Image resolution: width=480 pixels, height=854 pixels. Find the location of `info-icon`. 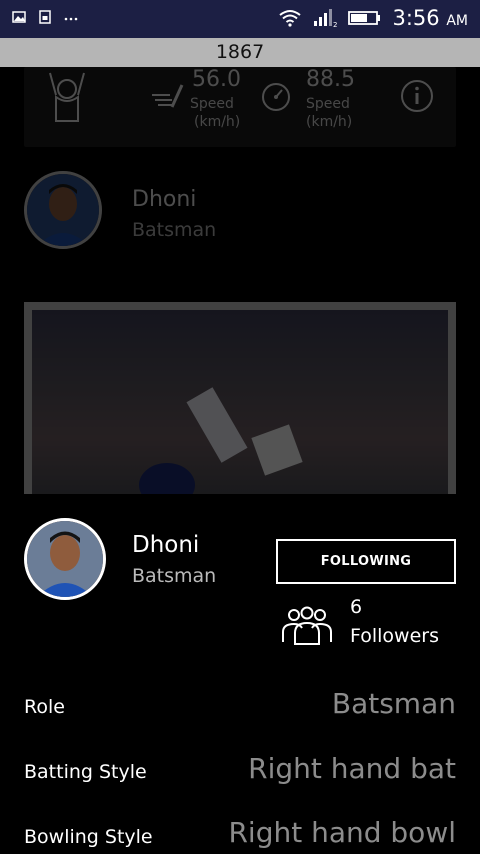

info-icon is located at coordinates (417, 96).